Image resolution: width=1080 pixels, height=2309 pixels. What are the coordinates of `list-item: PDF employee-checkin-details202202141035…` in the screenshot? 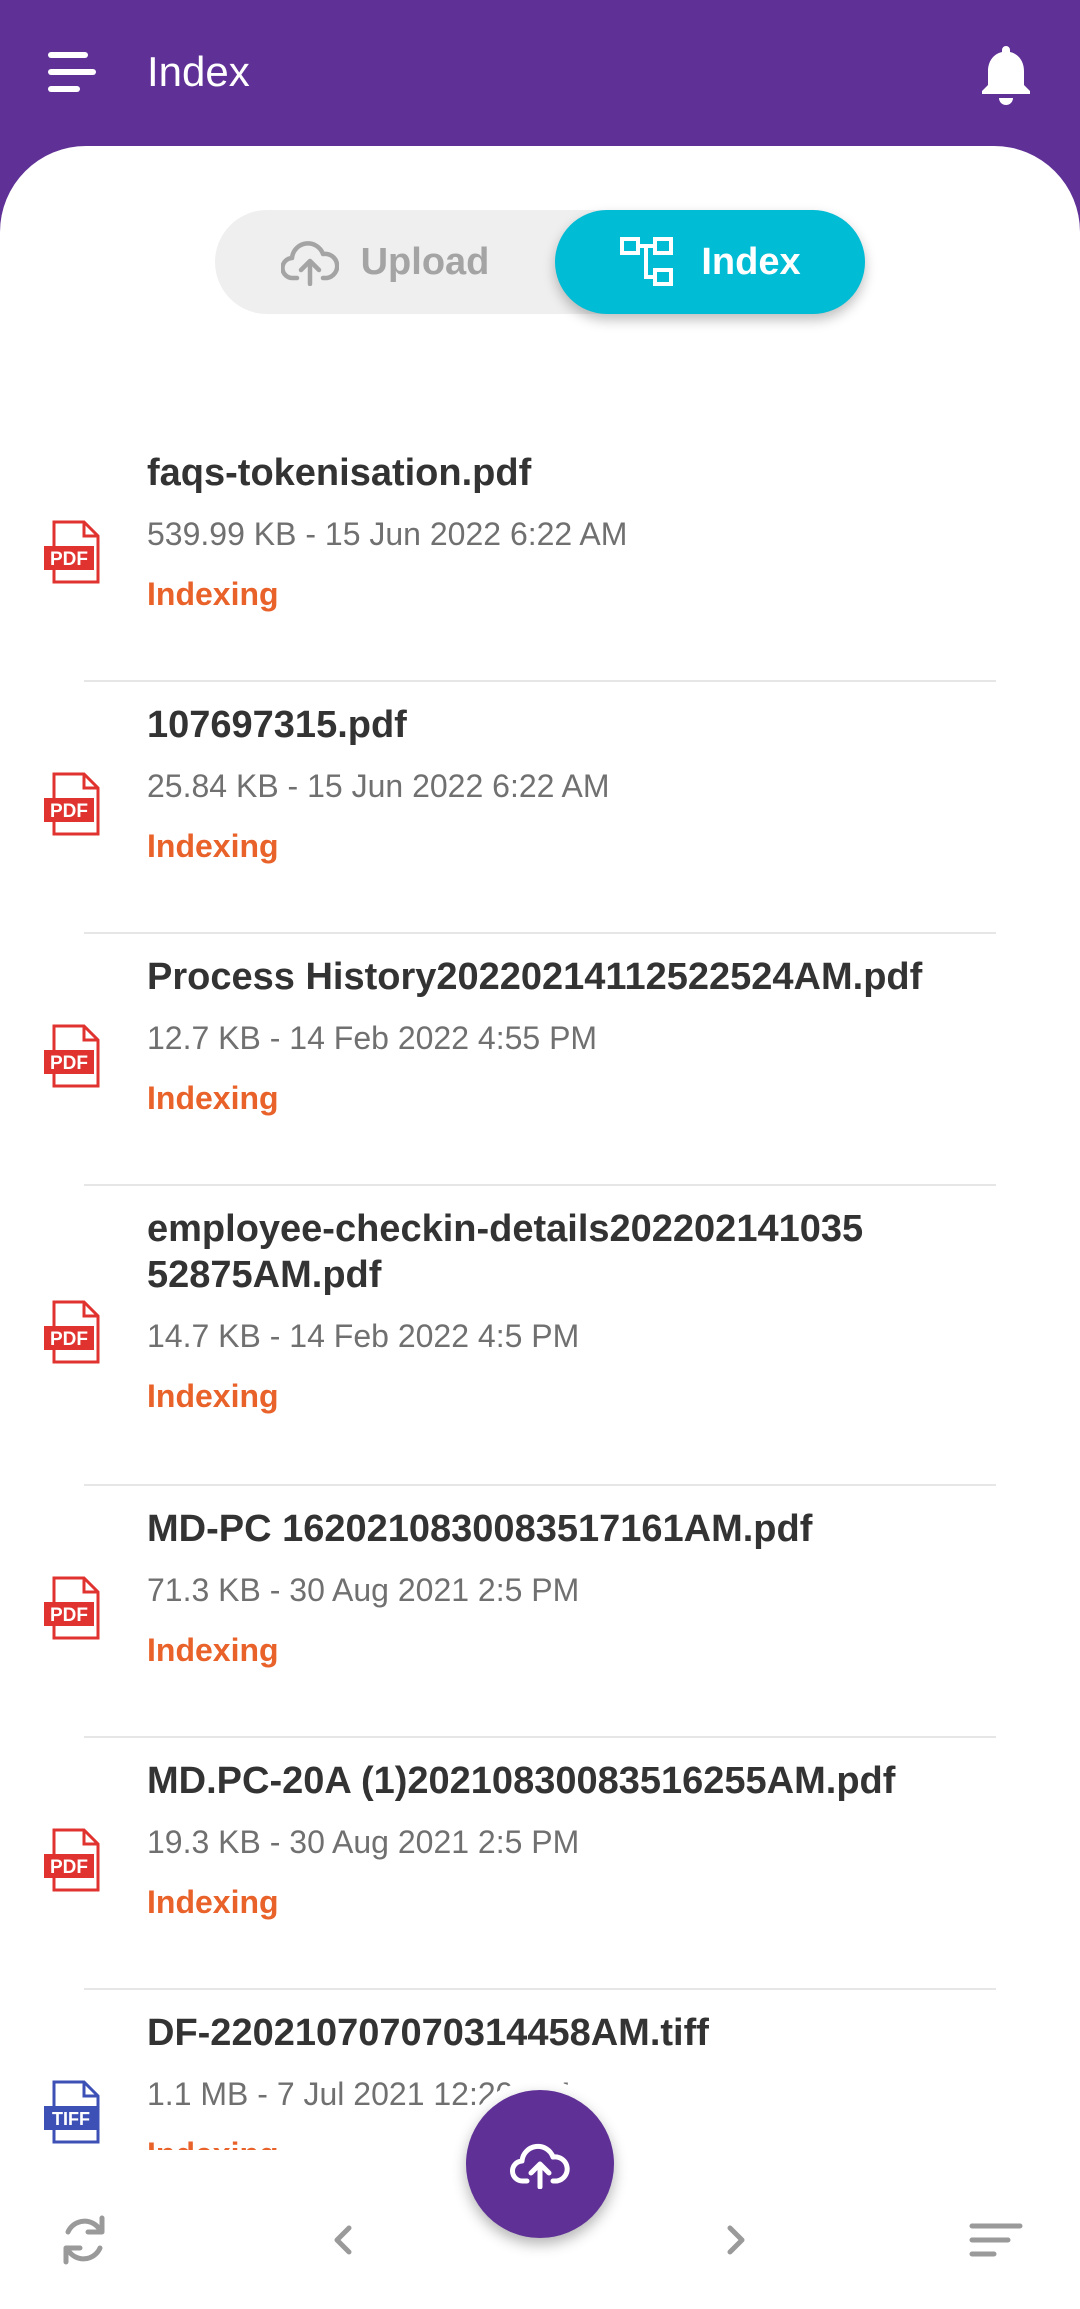 It's located at (540, 1336).